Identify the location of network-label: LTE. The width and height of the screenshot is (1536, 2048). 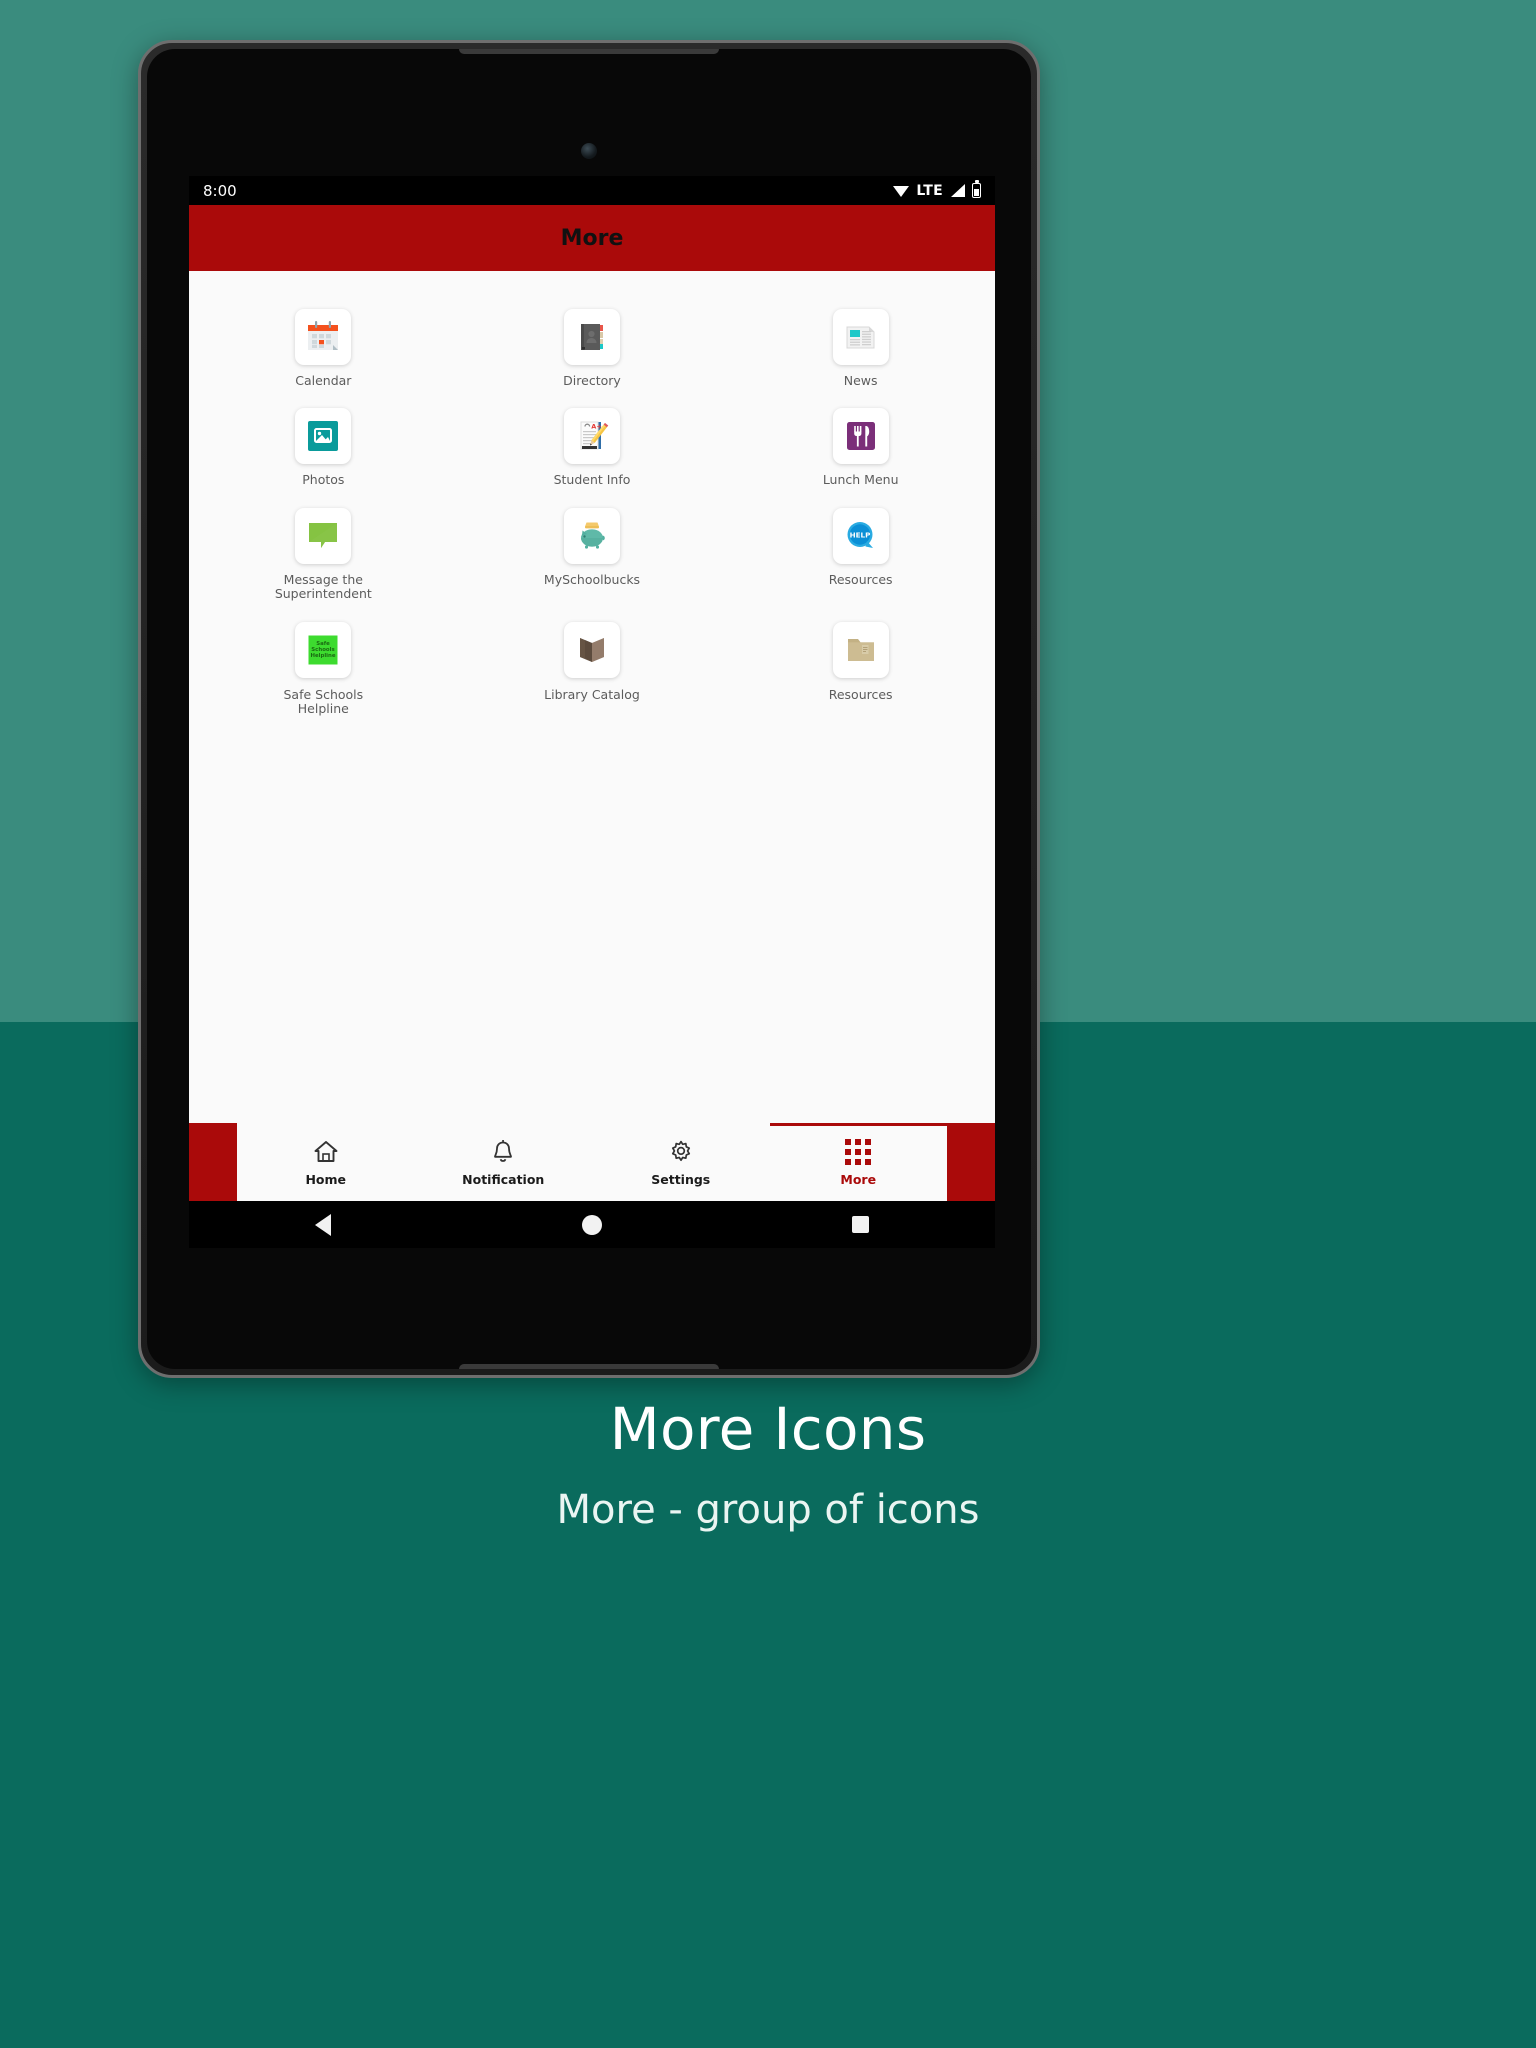
(929, 190).